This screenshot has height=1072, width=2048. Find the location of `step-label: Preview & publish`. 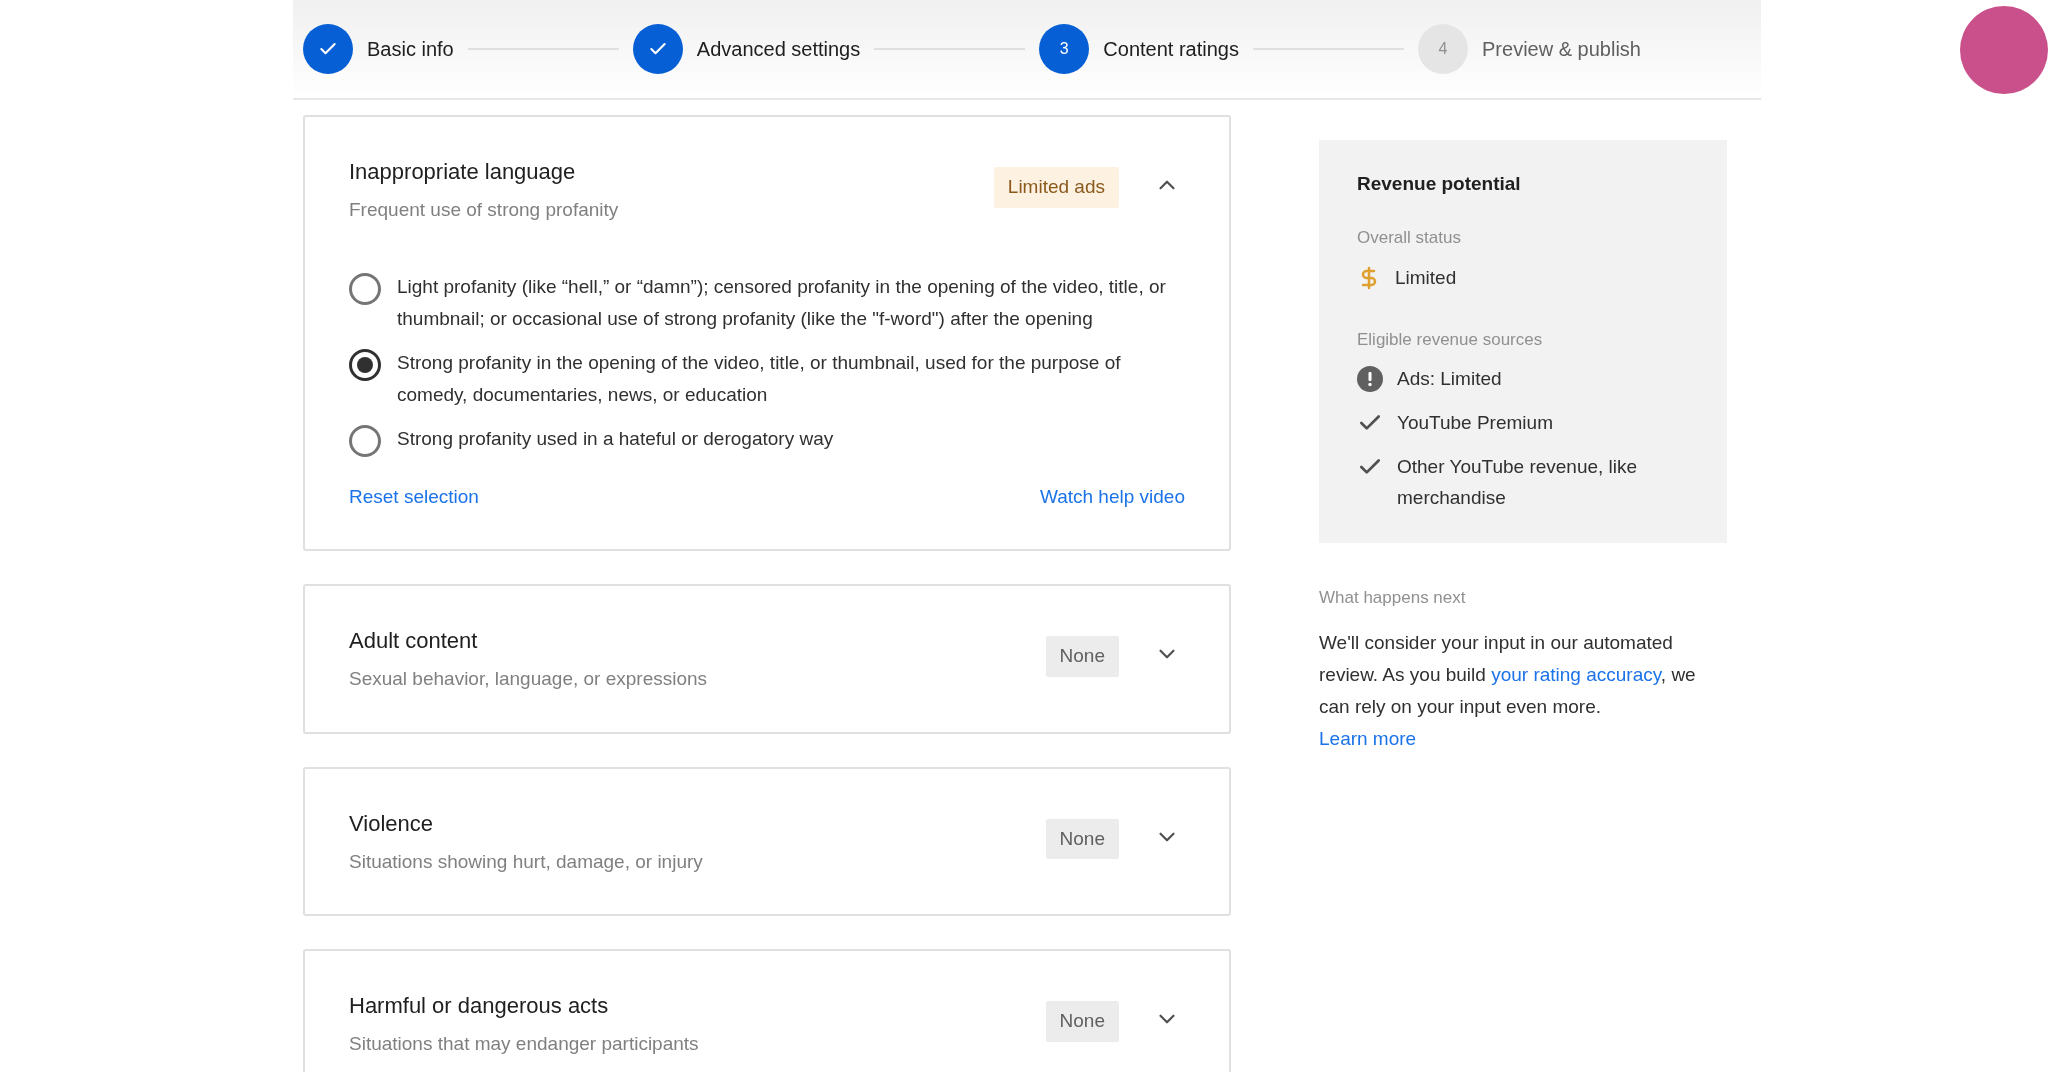

step-label: Preview & publish is located at coordinates (1561, 49).